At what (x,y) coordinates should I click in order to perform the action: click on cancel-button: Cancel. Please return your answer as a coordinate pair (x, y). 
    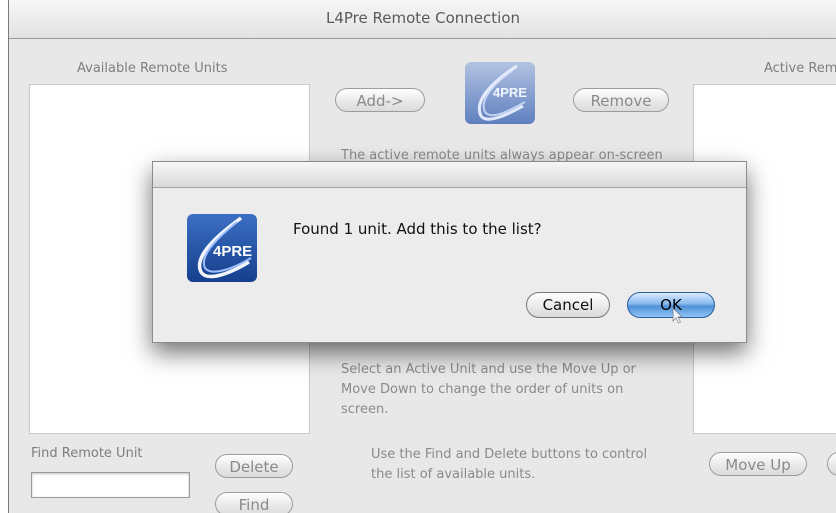
    Looking at the image, I should click on (568, 305).